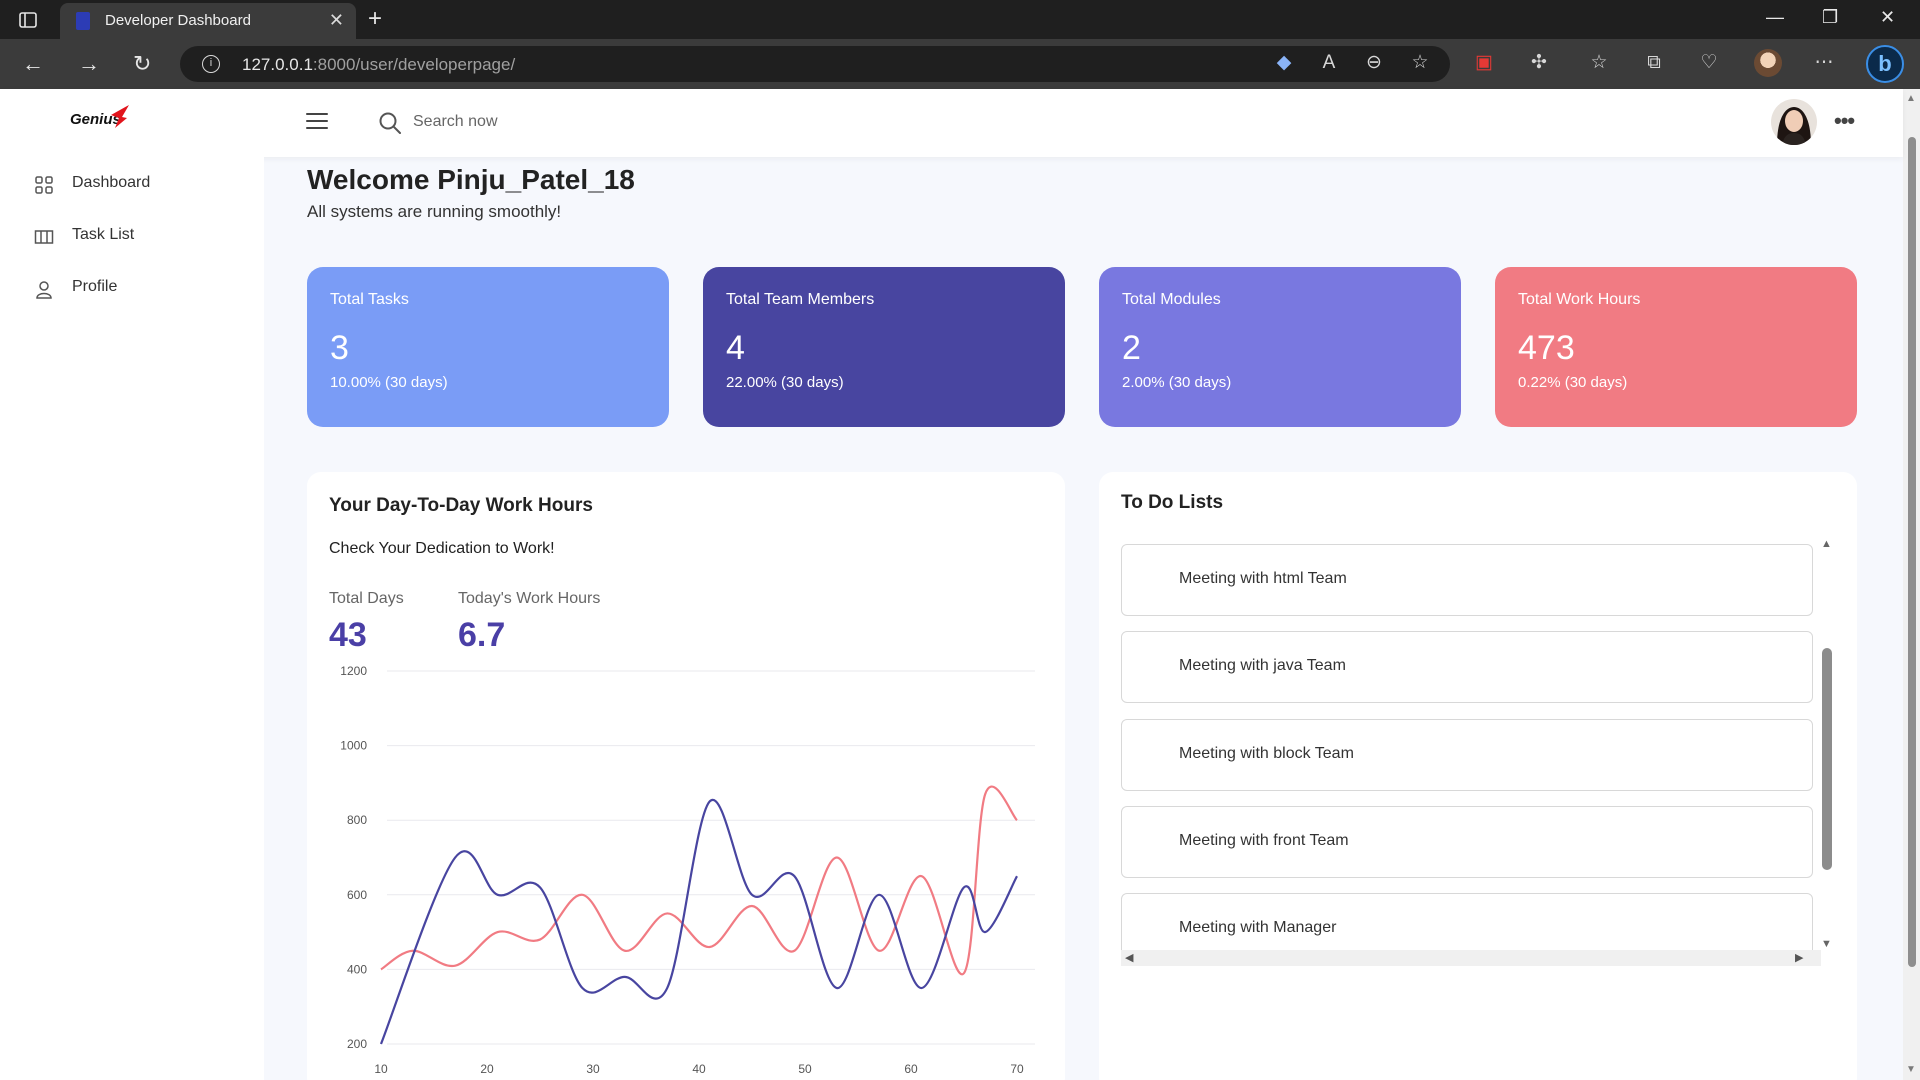 This screenshot has width=1920, height=1080. Describe the element at coordinates (103, 234) in the screenshot. I see `sidebar-item-label: Task List` at that location.